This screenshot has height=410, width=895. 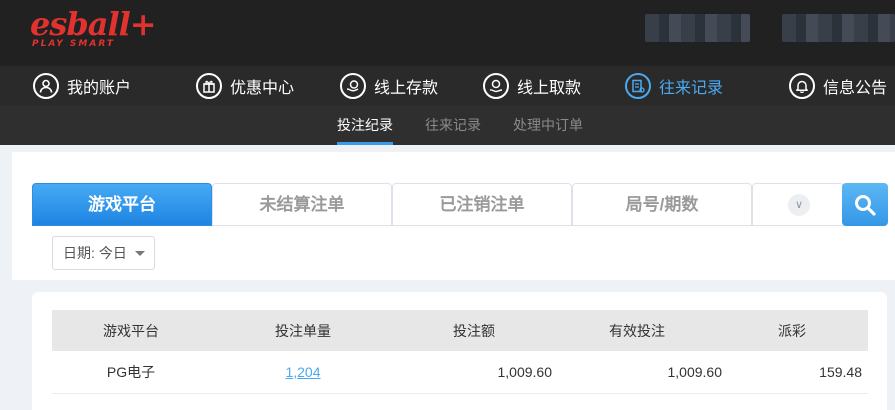 What do you see at coordinates (262, 88) in the screenshot?
I see `nav-label: 优惠中心` at bounding box center [262, 88].